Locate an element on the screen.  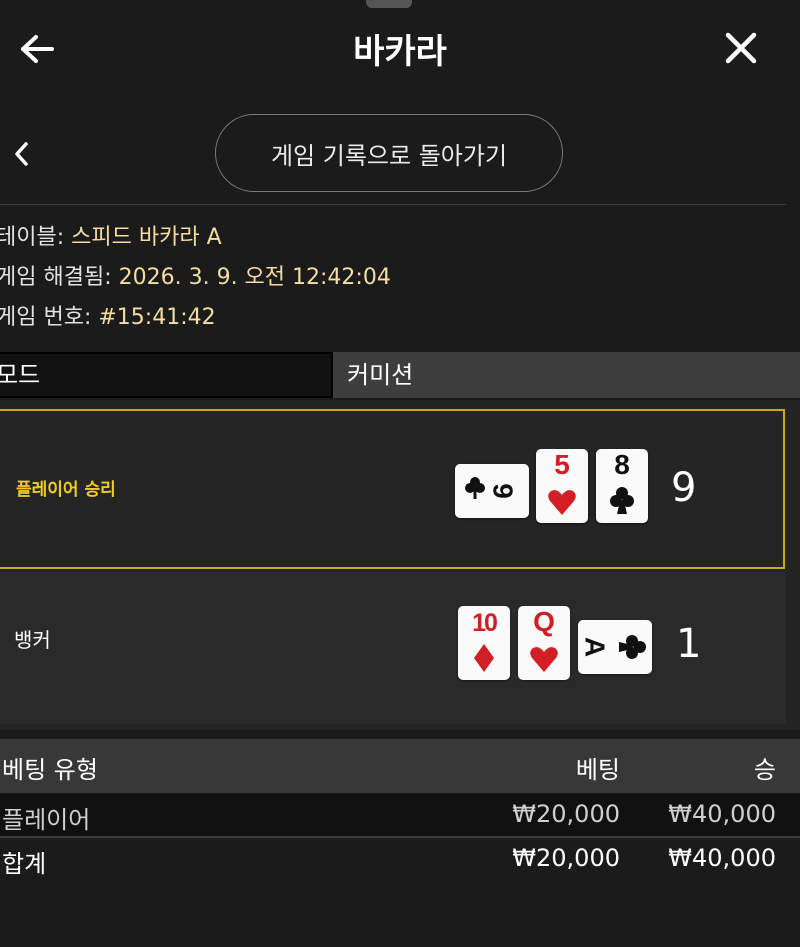
svg-text: 5 is located at coordinates (562, 464).